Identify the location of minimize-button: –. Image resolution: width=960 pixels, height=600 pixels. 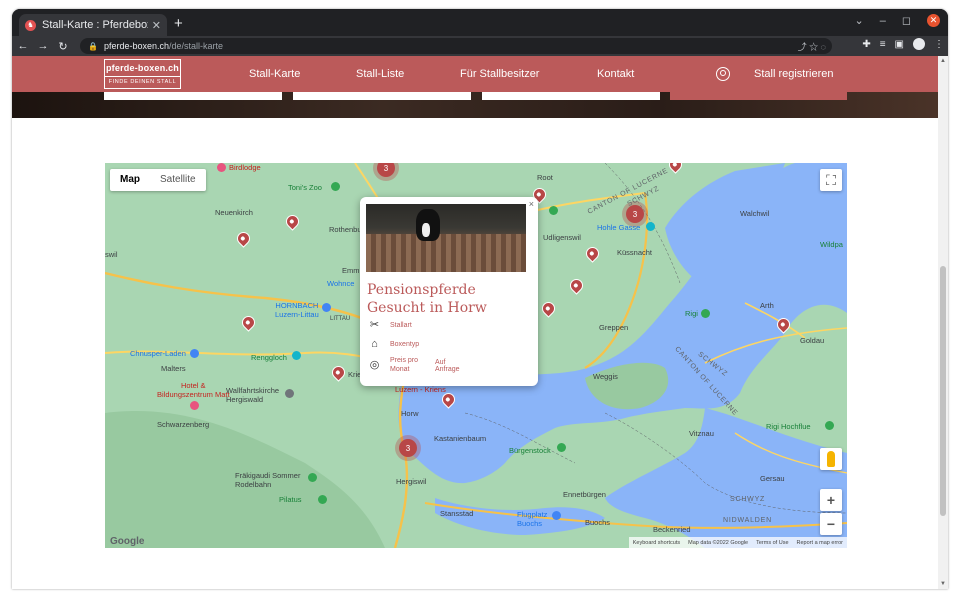
(883, 21).